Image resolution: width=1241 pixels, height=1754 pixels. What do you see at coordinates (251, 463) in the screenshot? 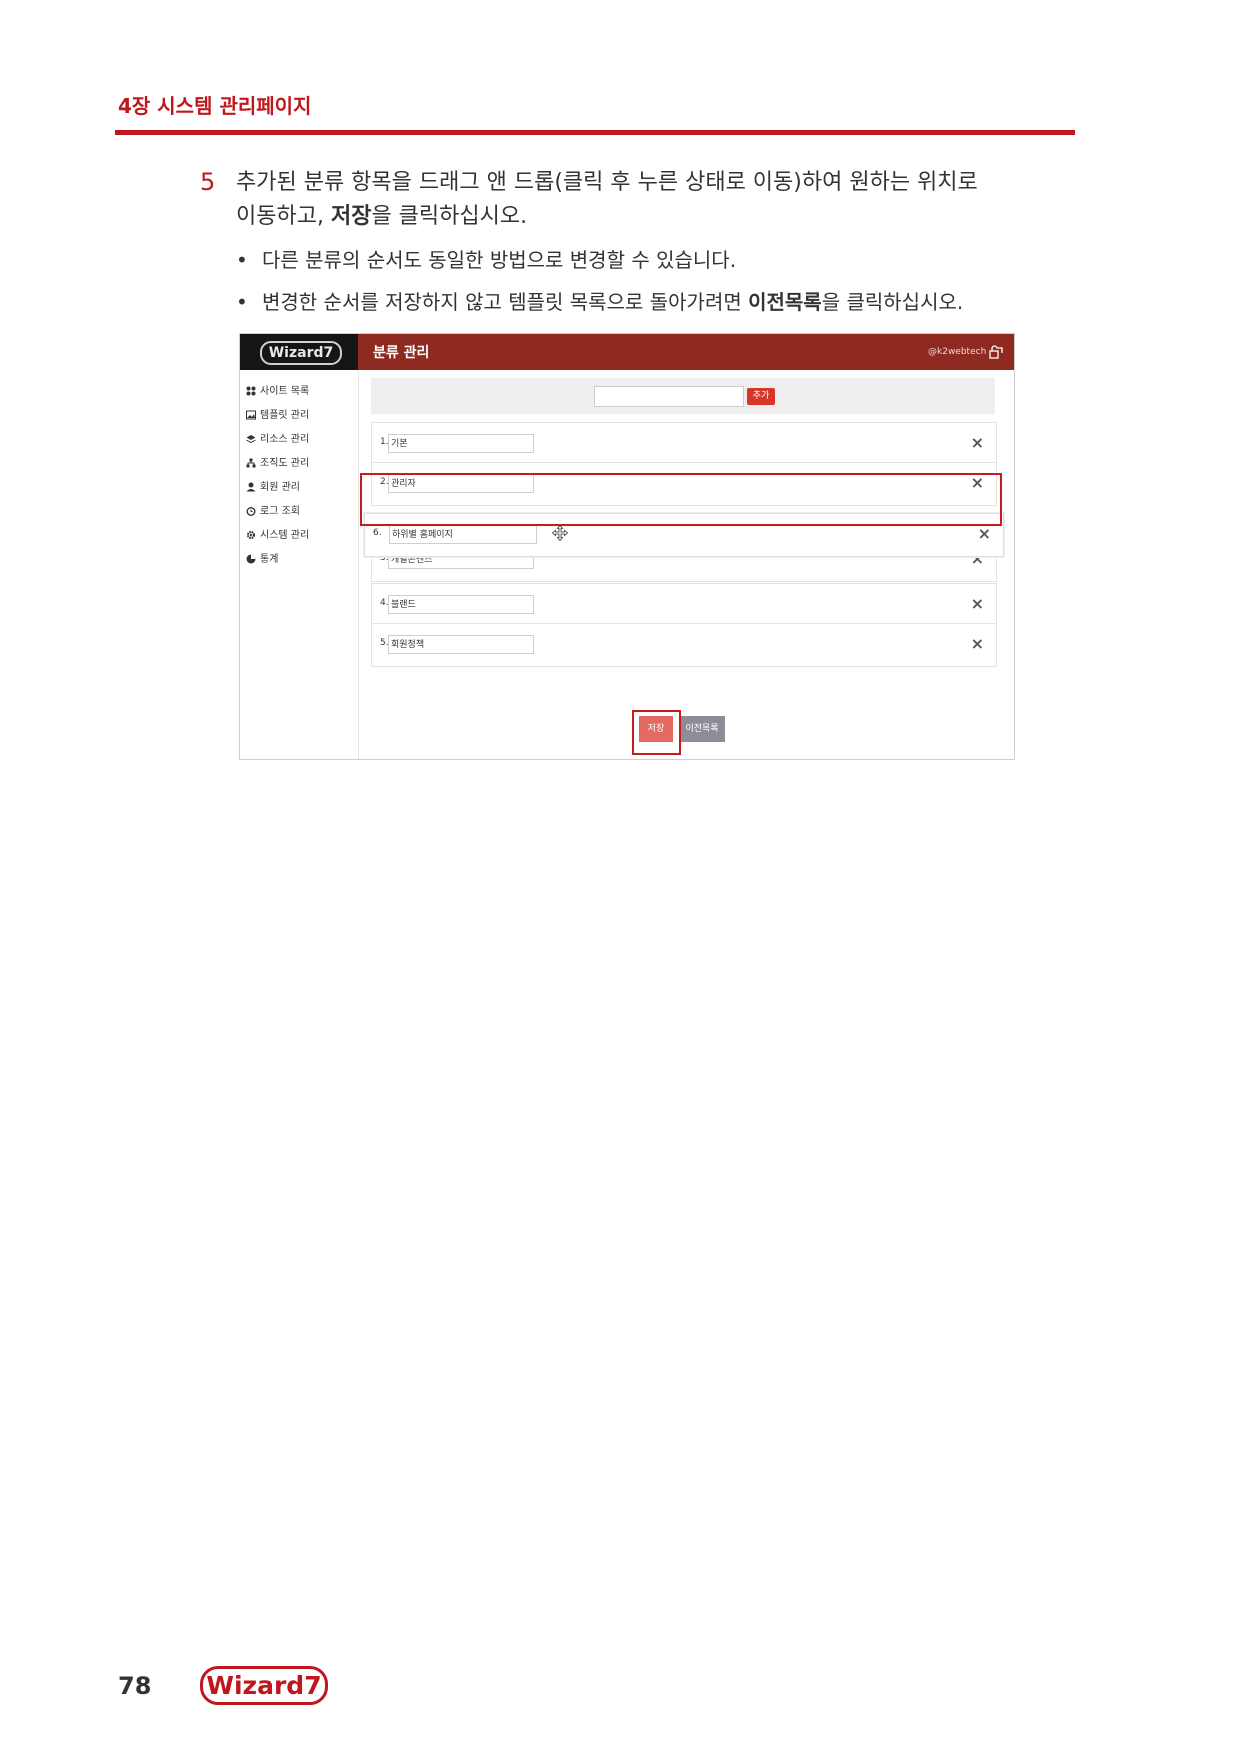
I see `sitemap-icon` at bounding box center [251, 463].